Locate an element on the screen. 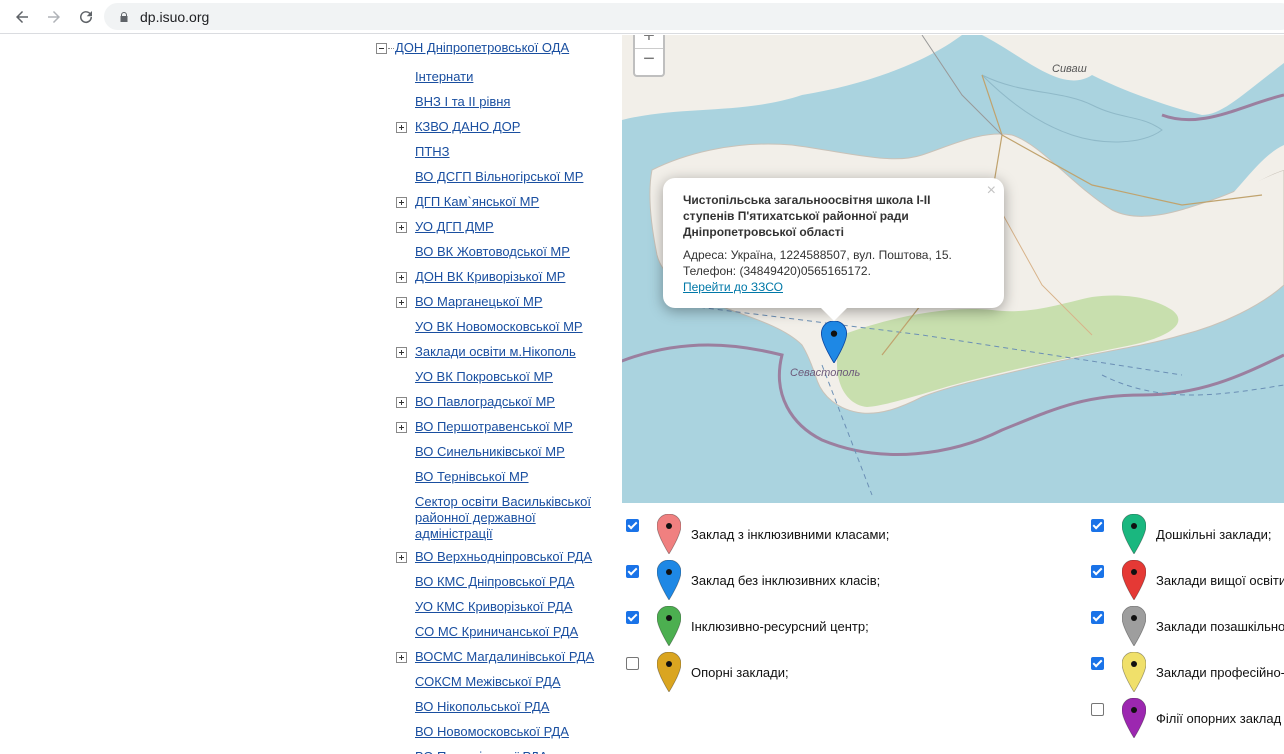 The image size is (1284, 754). lock-icon is located at coordinates (124, 16).